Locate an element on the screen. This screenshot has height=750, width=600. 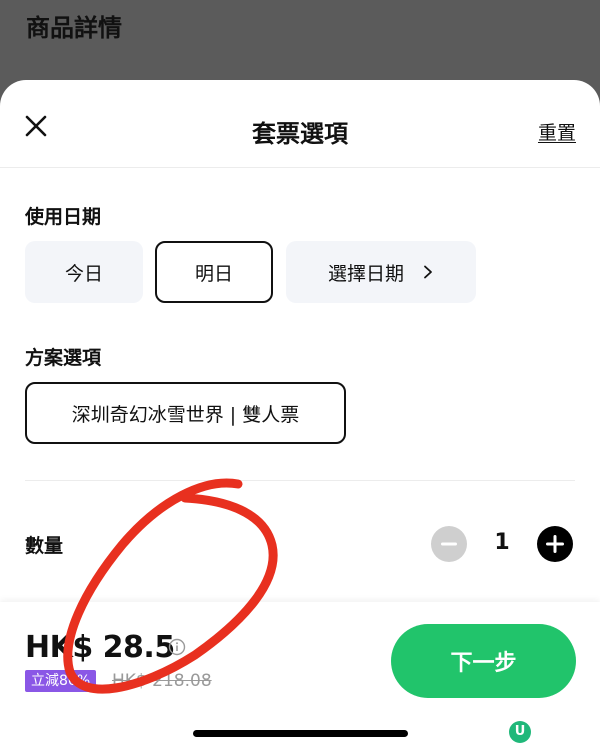
next-step-button: 下一步 is located at coordinates (483, 661).